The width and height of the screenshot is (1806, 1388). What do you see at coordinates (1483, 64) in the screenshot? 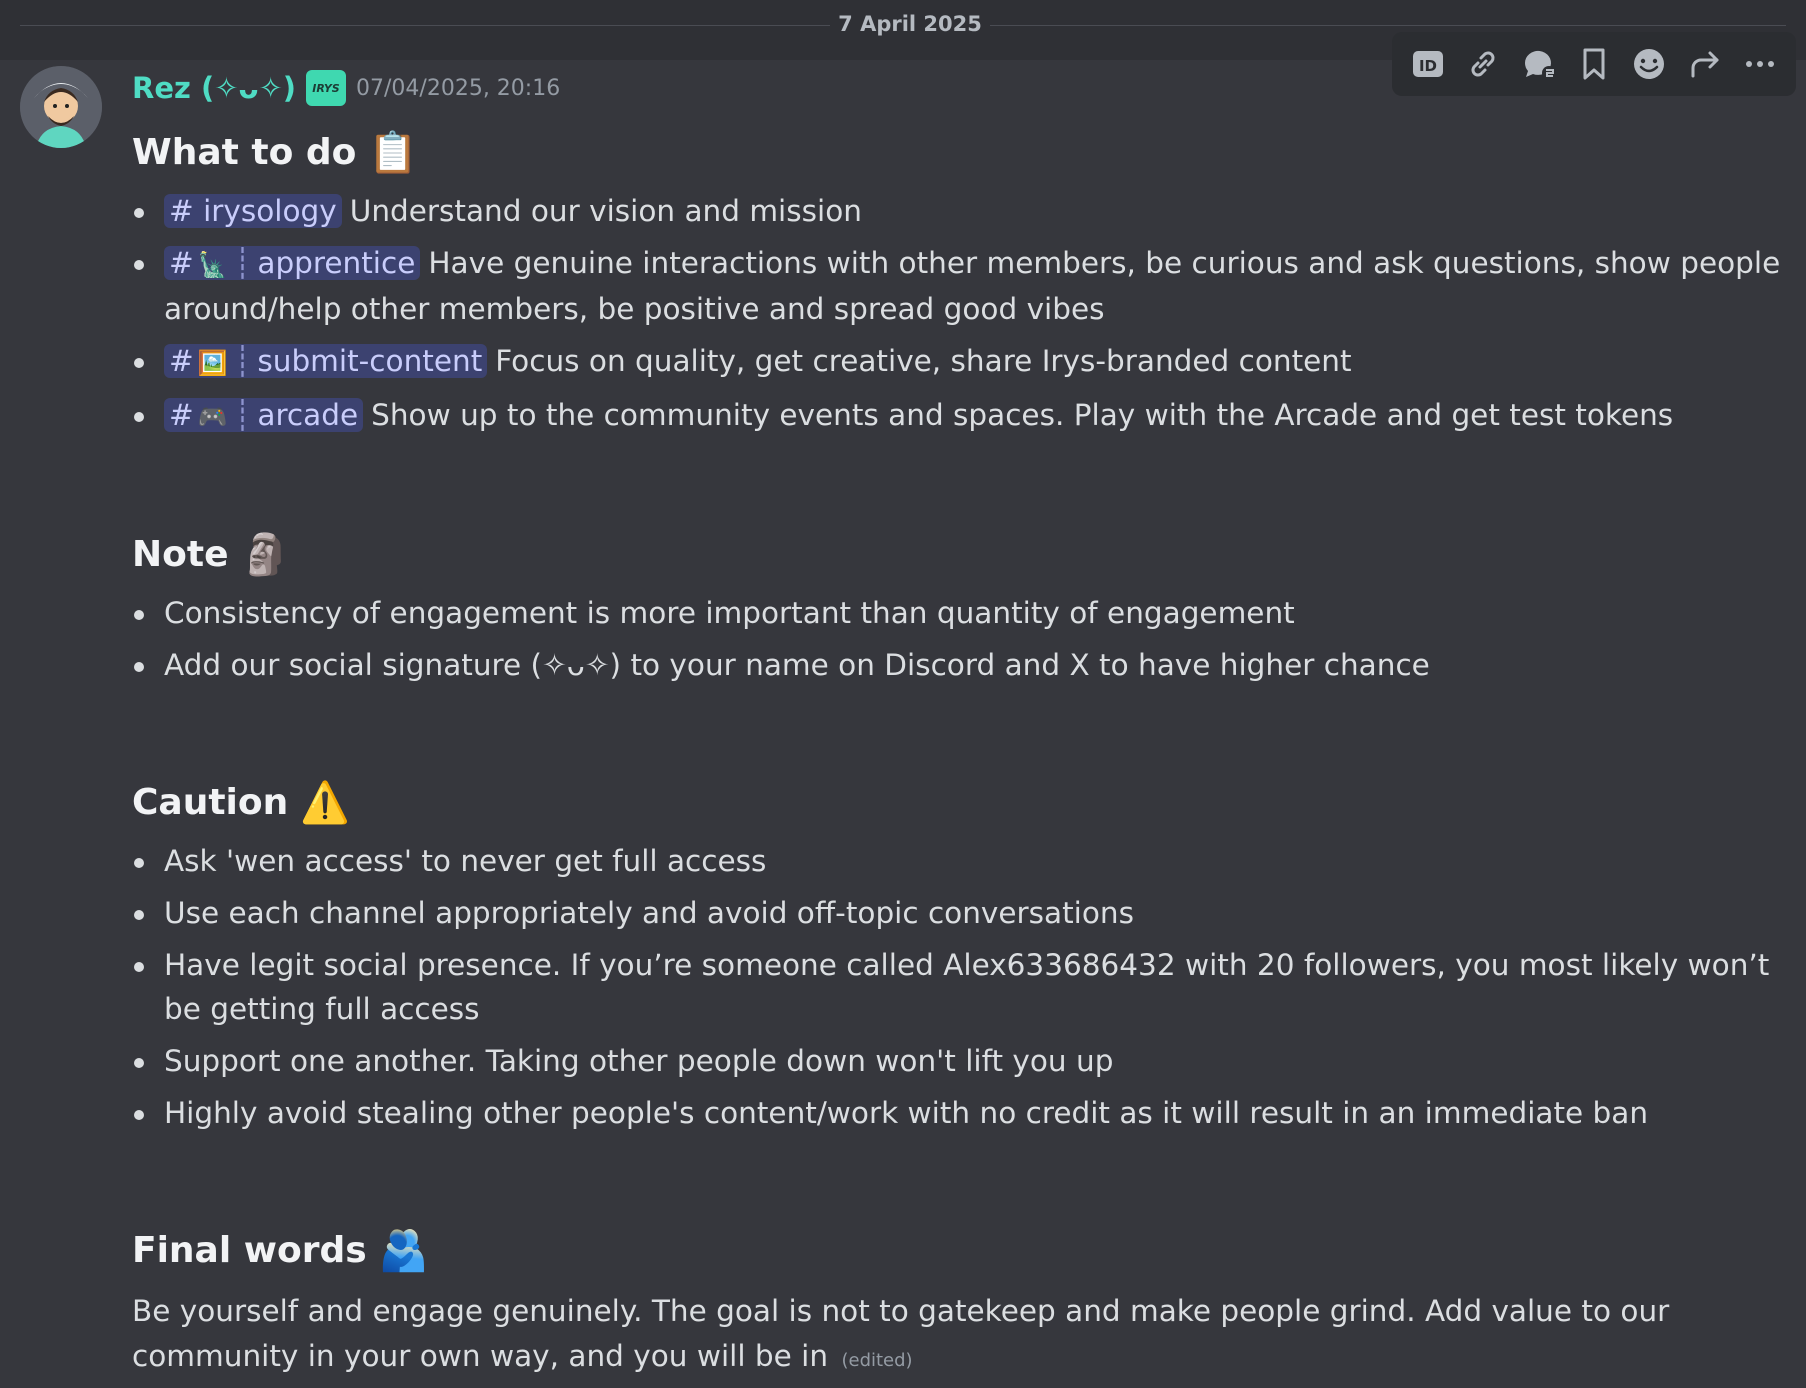
I see `link-icon` at bounding box center [1483, 64].